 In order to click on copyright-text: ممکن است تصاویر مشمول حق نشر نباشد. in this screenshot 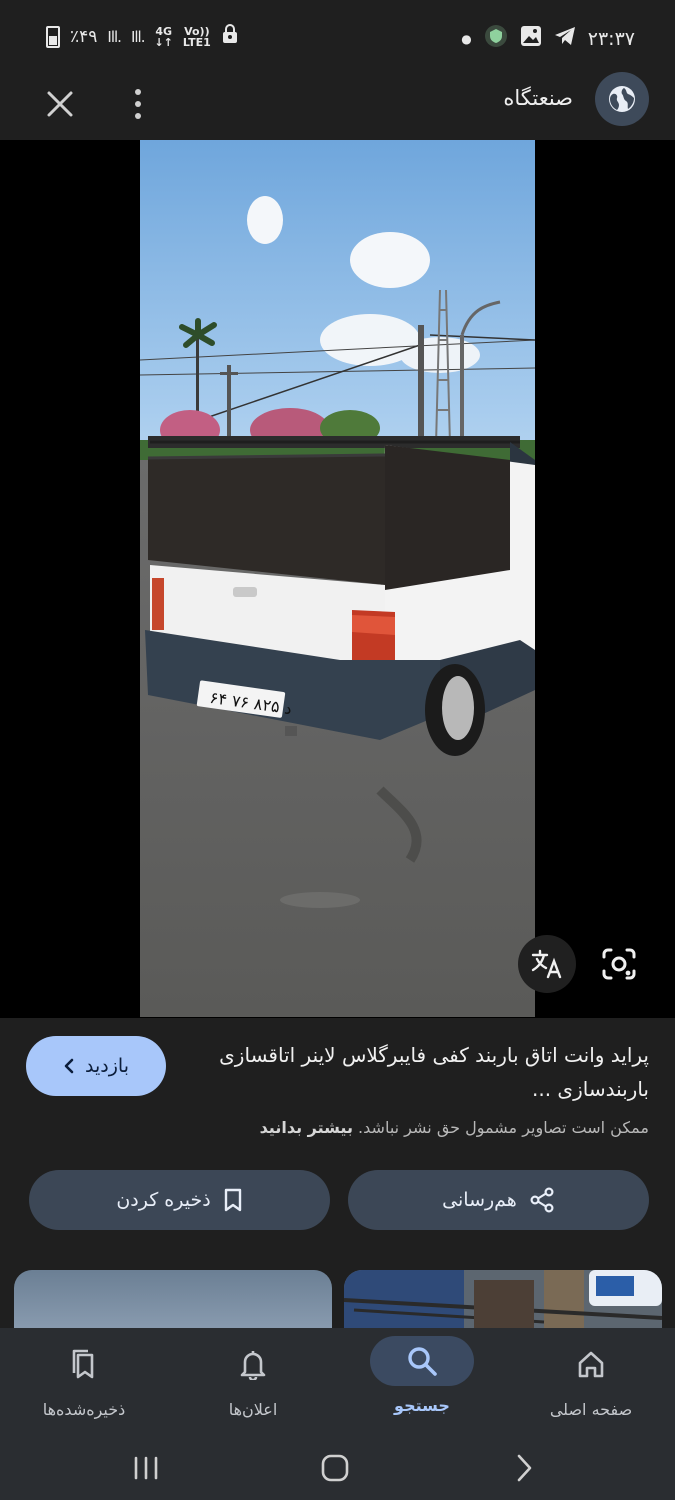, I will do `click(503, 1127)`.